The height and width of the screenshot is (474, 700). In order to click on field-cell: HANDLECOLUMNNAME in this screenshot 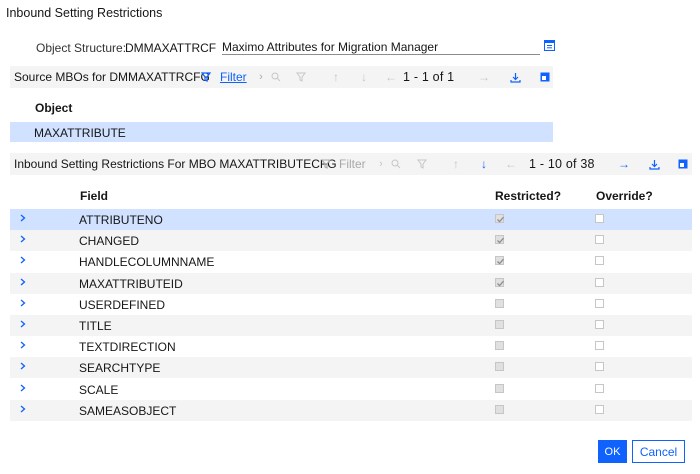, I will do `click(147, 262)`.